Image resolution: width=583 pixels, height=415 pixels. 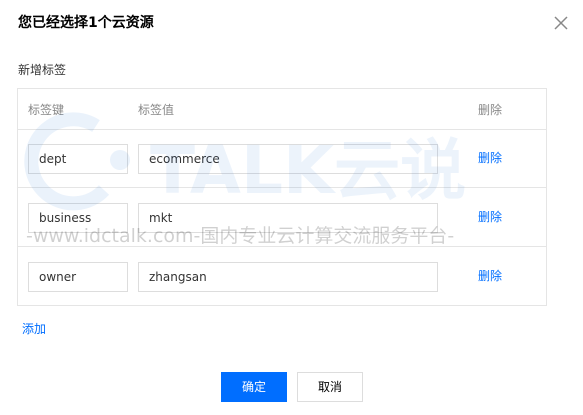 What do you see at coordinates (42, 70) in the screenshot?
I see `section-label: 新增标签` at bounding box center [42, 70].